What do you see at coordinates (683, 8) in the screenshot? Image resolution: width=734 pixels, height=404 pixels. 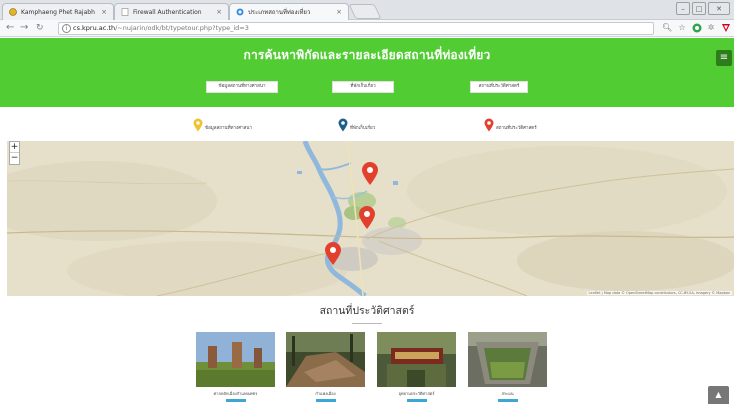 I see `minimize-window-icon: –` at bounding box center [683, 8].